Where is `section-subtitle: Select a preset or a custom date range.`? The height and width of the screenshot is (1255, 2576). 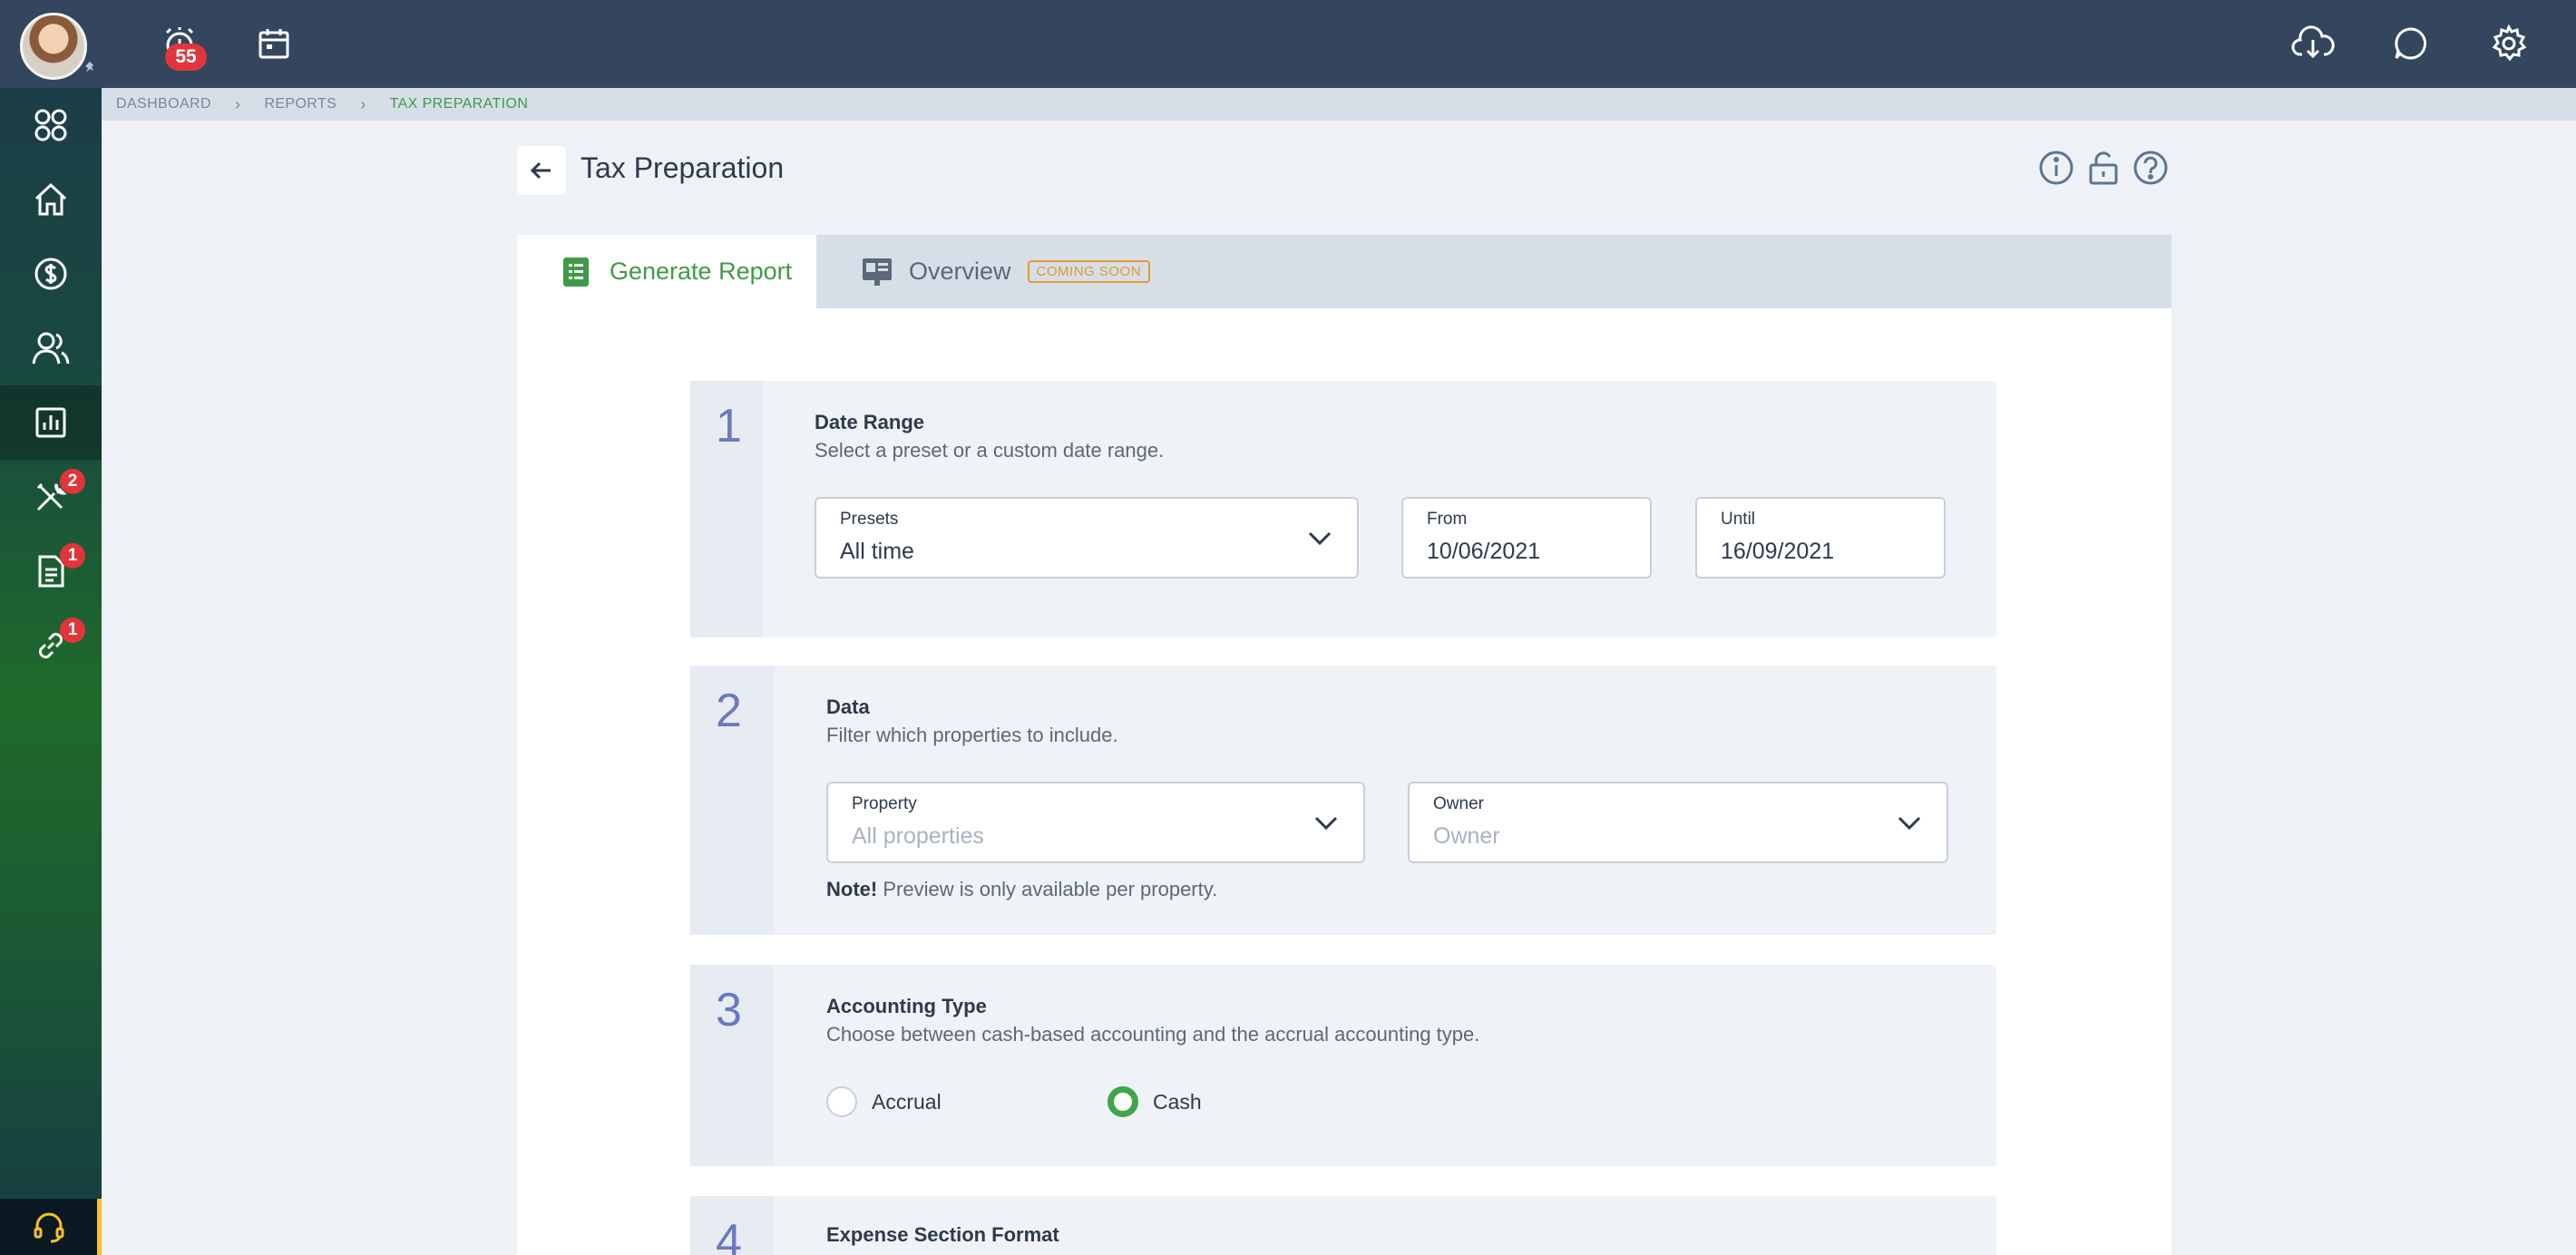 section-subtitle: Select a preset or a custom date range. is located at coordinates (990, 450).